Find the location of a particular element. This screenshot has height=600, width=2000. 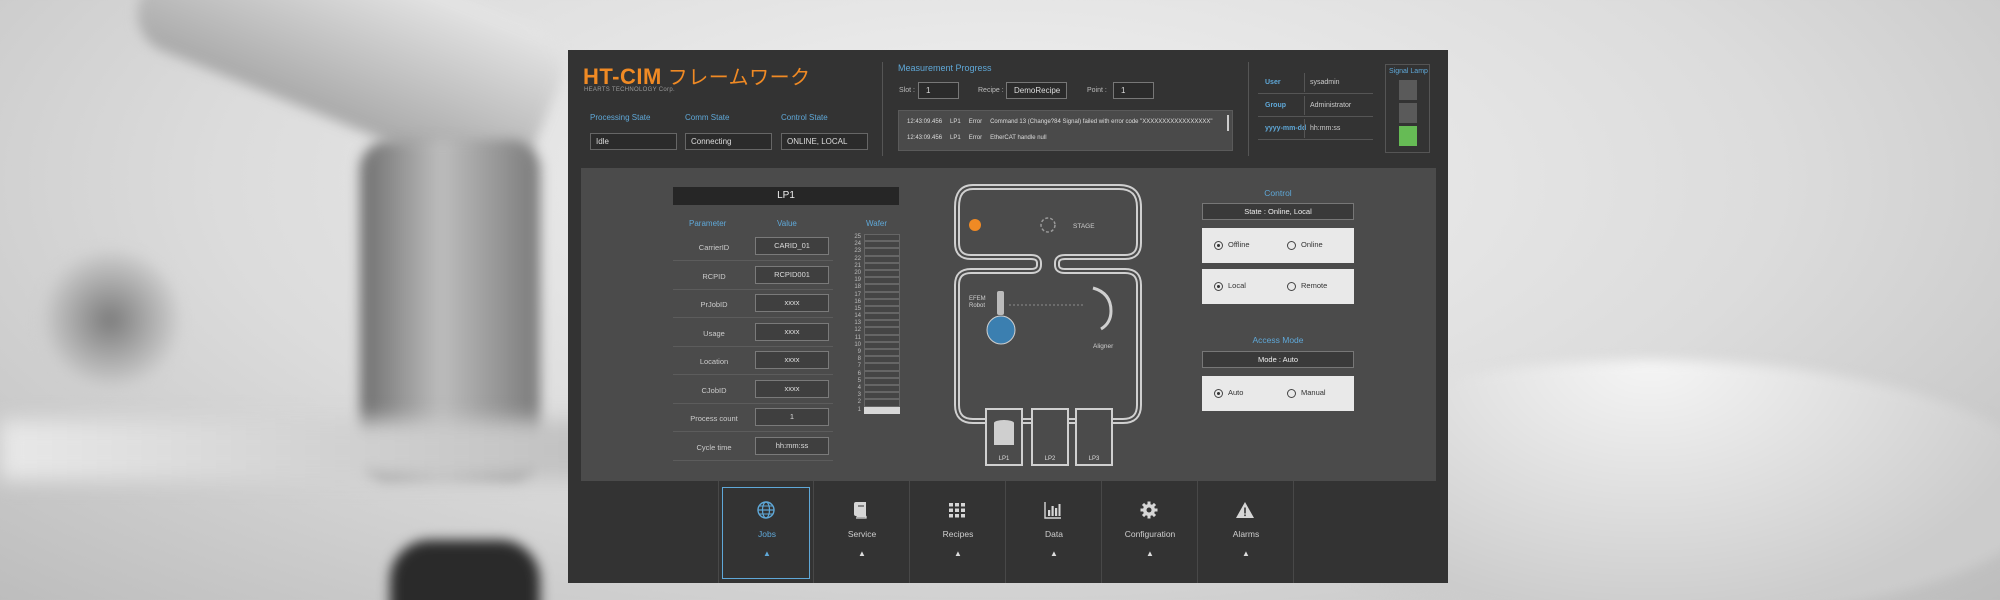

nav-label: Configuration is located at coordinates (1150, 534).